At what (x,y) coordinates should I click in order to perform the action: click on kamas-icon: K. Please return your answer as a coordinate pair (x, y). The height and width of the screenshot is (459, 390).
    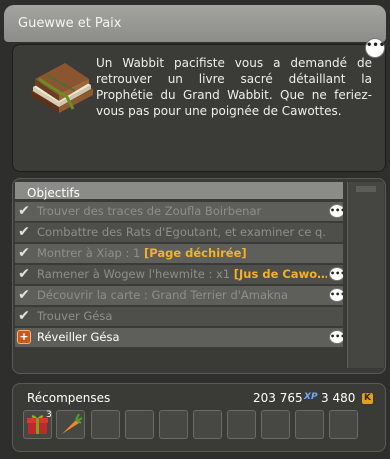
    Looking at the image, I should click on (367, 398).